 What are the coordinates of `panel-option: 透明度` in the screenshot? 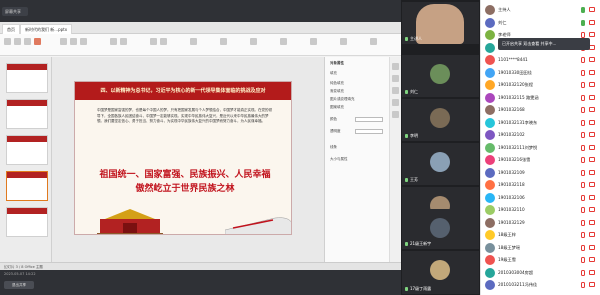 It's located at (335, 131).